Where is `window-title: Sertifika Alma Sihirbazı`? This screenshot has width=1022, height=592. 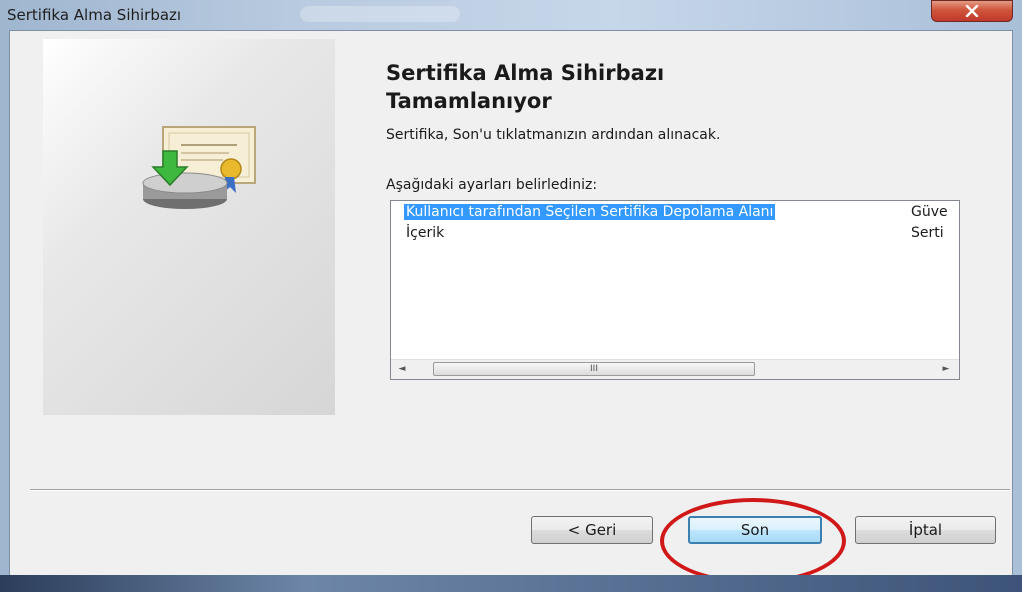 window-title: Sertifika Alma Sihirbazı is located at coordinates (94, 15).